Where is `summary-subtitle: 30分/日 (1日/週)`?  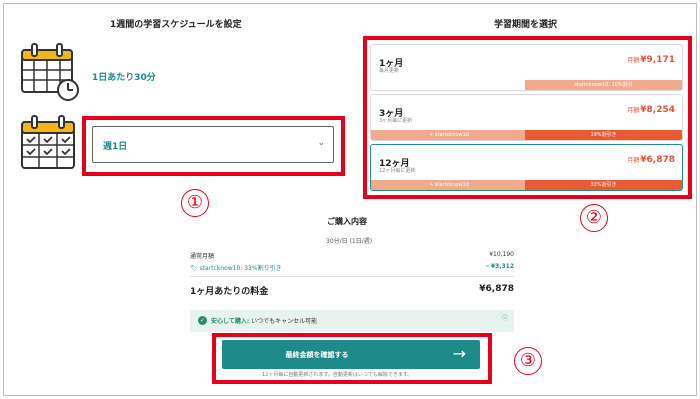
summary-subtitle: 30分/日 (1日/週) is located at coordinates (349, 241).